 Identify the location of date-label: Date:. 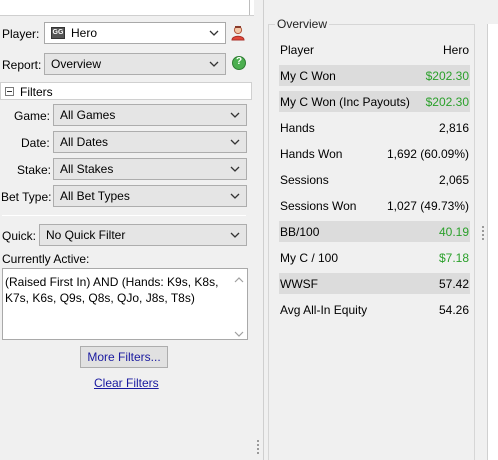
(35, 143).